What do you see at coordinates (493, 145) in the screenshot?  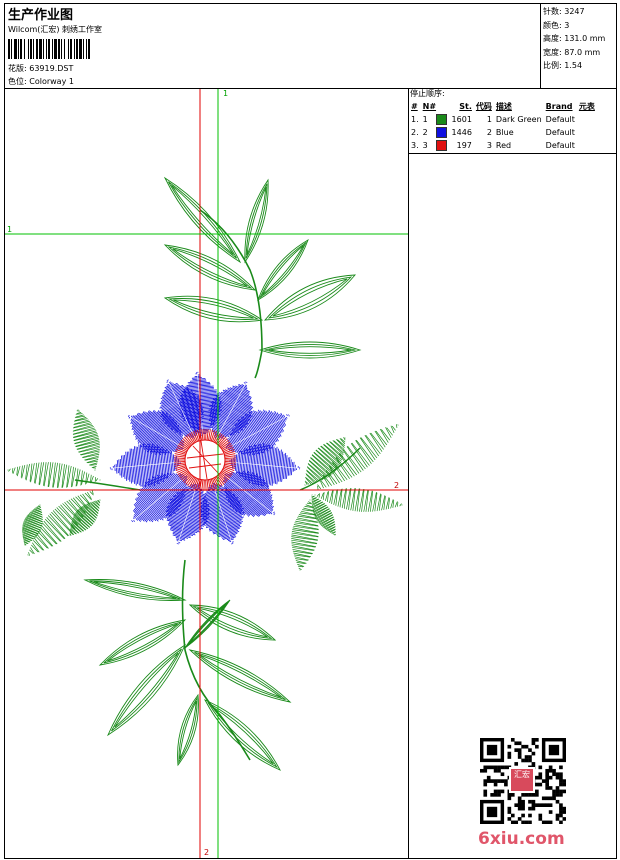 I see `table-row: 3. 3 197 3 Red Default` at bounding box center [493, 145].